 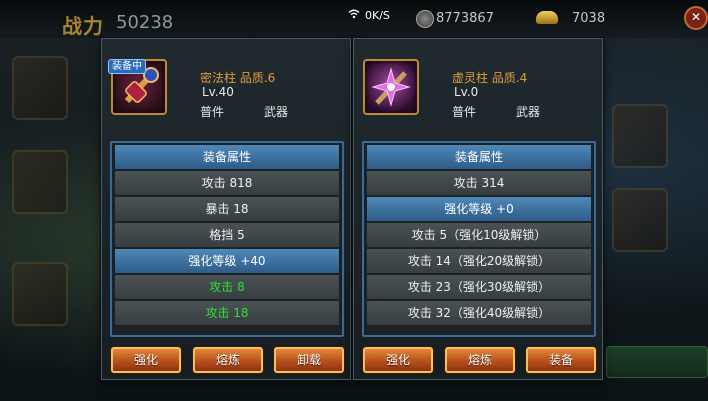 What do you see at coordinates (309, 360) in the screenshot?
I see `unequip-button: 卸载` at bounding box center [309, 360].